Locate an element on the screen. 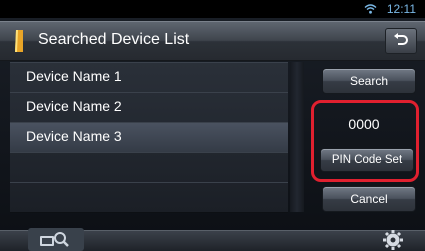 The height and width of the screenshot is (251, 425). pin-code-value: 0000 is located at coordinates (364, 124).